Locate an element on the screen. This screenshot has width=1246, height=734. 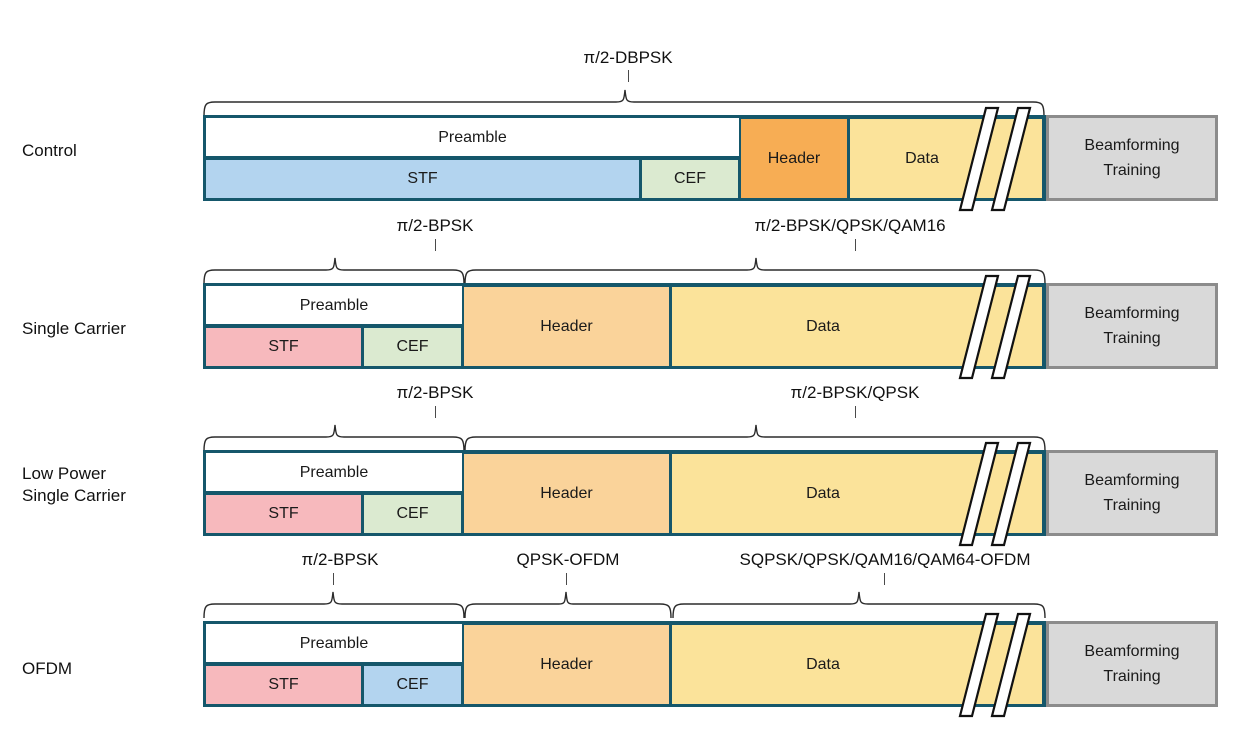
lpsc-header-label: Header is located at coordinates (566, 493).